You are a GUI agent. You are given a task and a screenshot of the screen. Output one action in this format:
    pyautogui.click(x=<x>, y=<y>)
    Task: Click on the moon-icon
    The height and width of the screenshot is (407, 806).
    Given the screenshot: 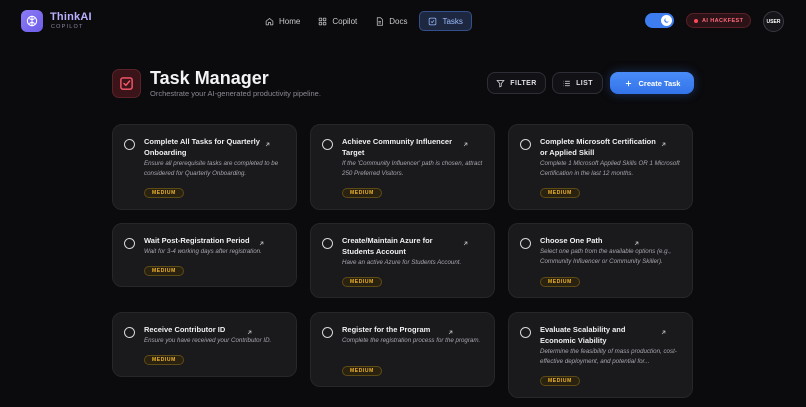 What is the action you would take?
    pyautogui.click(x=666, y=20)
    